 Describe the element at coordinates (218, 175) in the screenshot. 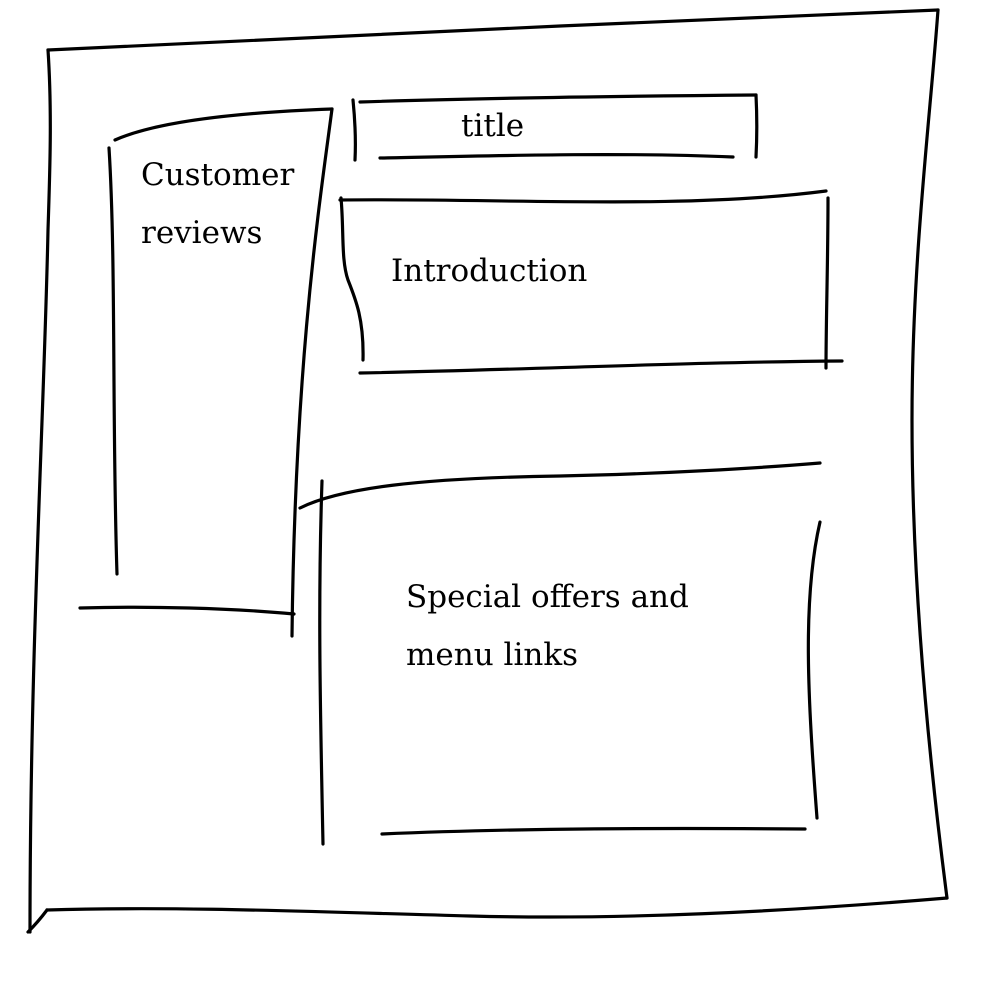

I see `customer-reviews-line-1: Customer` at that location.